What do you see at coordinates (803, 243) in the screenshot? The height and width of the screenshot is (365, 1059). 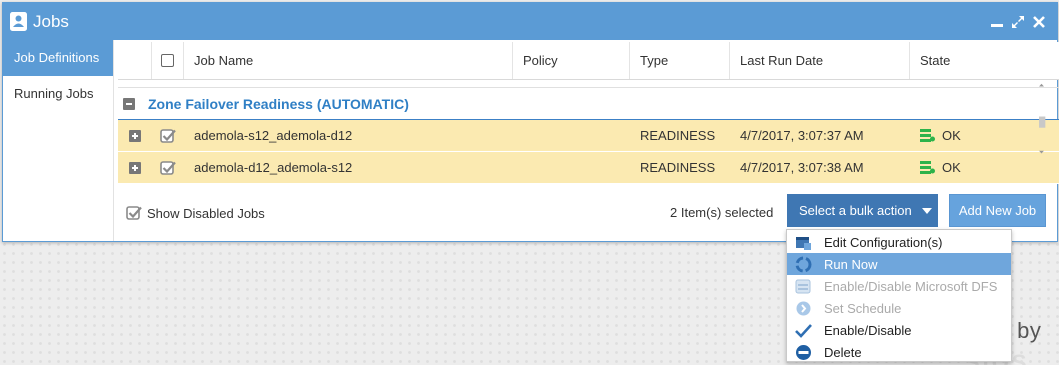 I see `edit-config-icon` at bounding box center [803, 243].